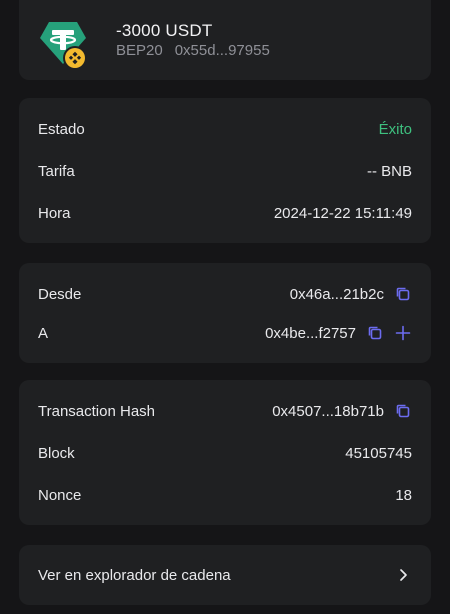 The width and height of the screenshot is (450, 614). I want to click on view-in-explorer-button: Ver en explorador de cadena, so click(225, 575).